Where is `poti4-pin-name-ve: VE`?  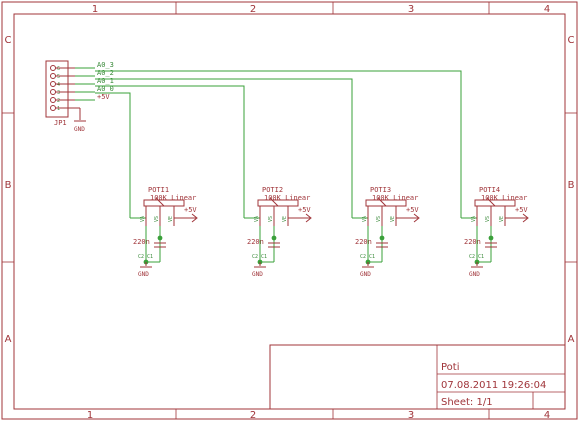
poti4-pin-name-ve: VE is located at coordinates (502, 219).